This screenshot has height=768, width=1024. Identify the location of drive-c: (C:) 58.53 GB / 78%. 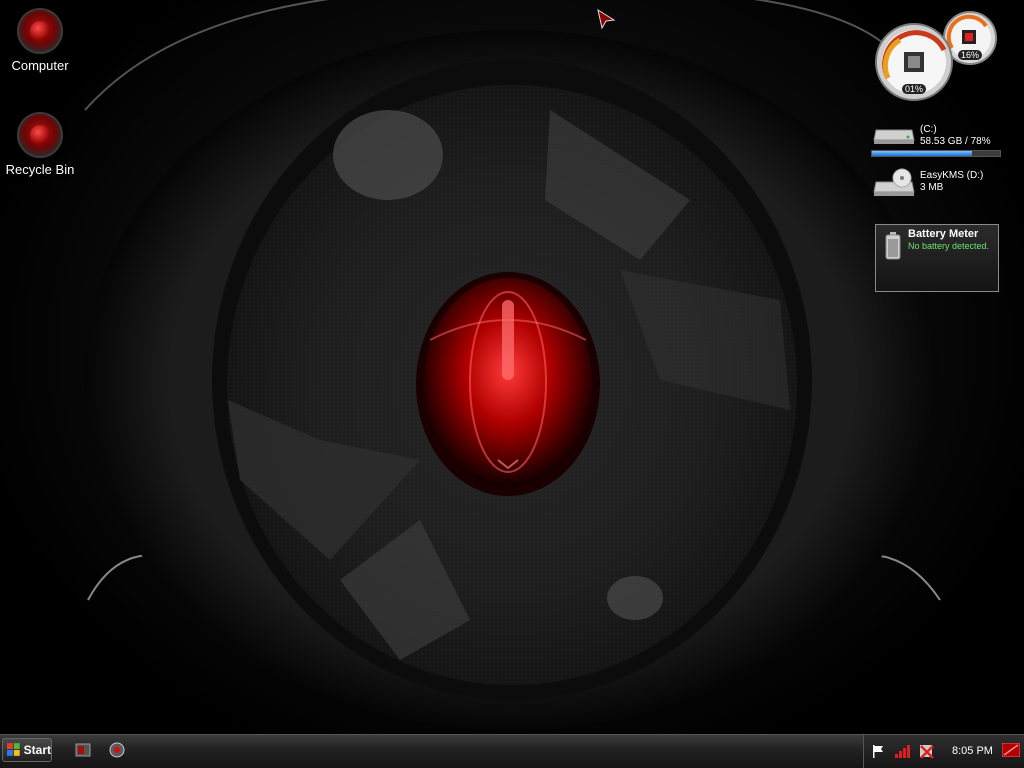
(936, 143).